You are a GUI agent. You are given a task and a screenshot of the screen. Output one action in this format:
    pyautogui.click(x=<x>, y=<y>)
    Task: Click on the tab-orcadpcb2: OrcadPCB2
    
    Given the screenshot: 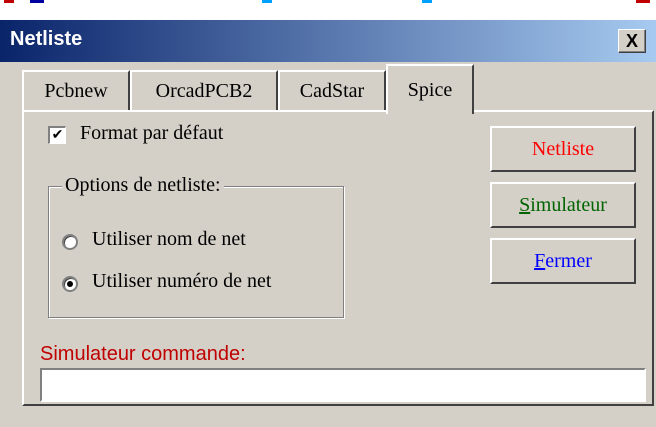 What is the action you would take?
    pyautogui.click(x=204, y=90)
    